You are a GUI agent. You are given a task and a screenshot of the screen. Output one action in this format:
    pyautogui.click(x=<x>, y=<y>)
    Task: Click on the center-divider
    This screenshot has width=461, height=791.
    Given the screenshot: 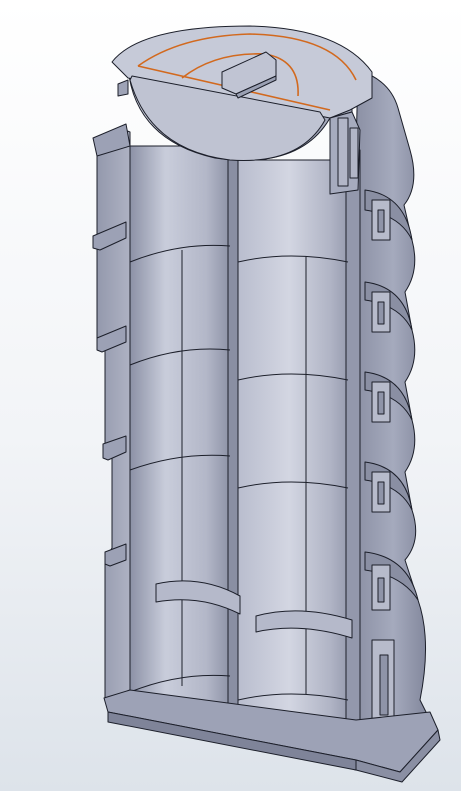 What is the action you would take?
    pyautogui.click(x=233, y=436)
    